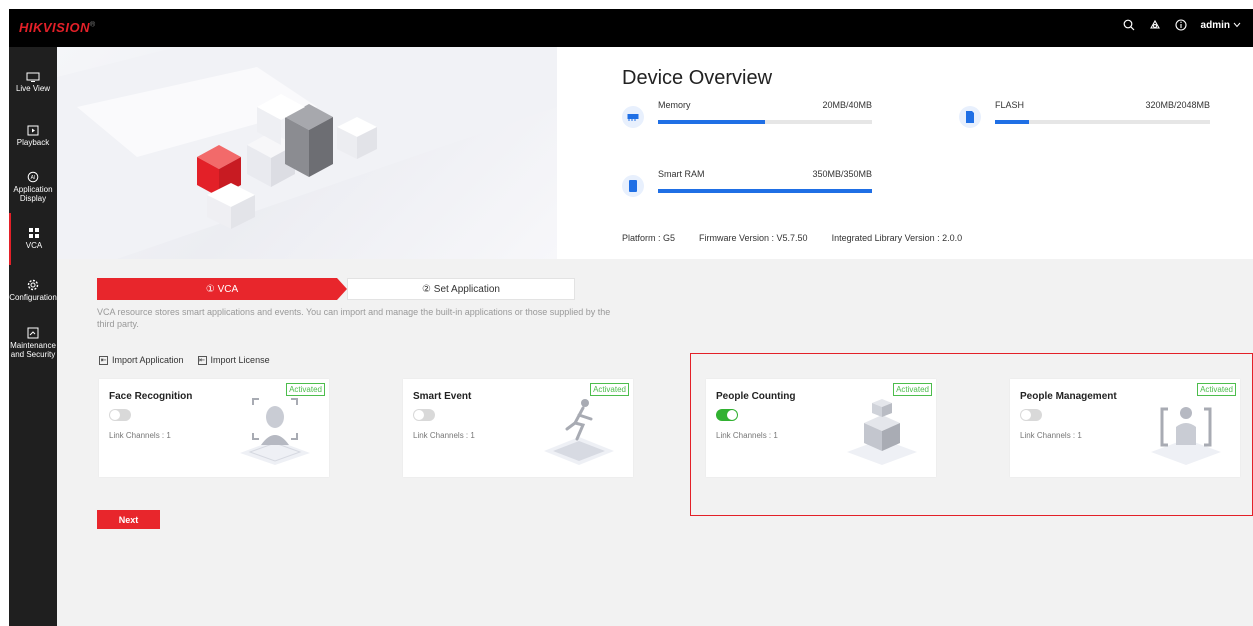 This screenshot has width=1253, height=626. I want to click on memory-icon, so click(633, 117).